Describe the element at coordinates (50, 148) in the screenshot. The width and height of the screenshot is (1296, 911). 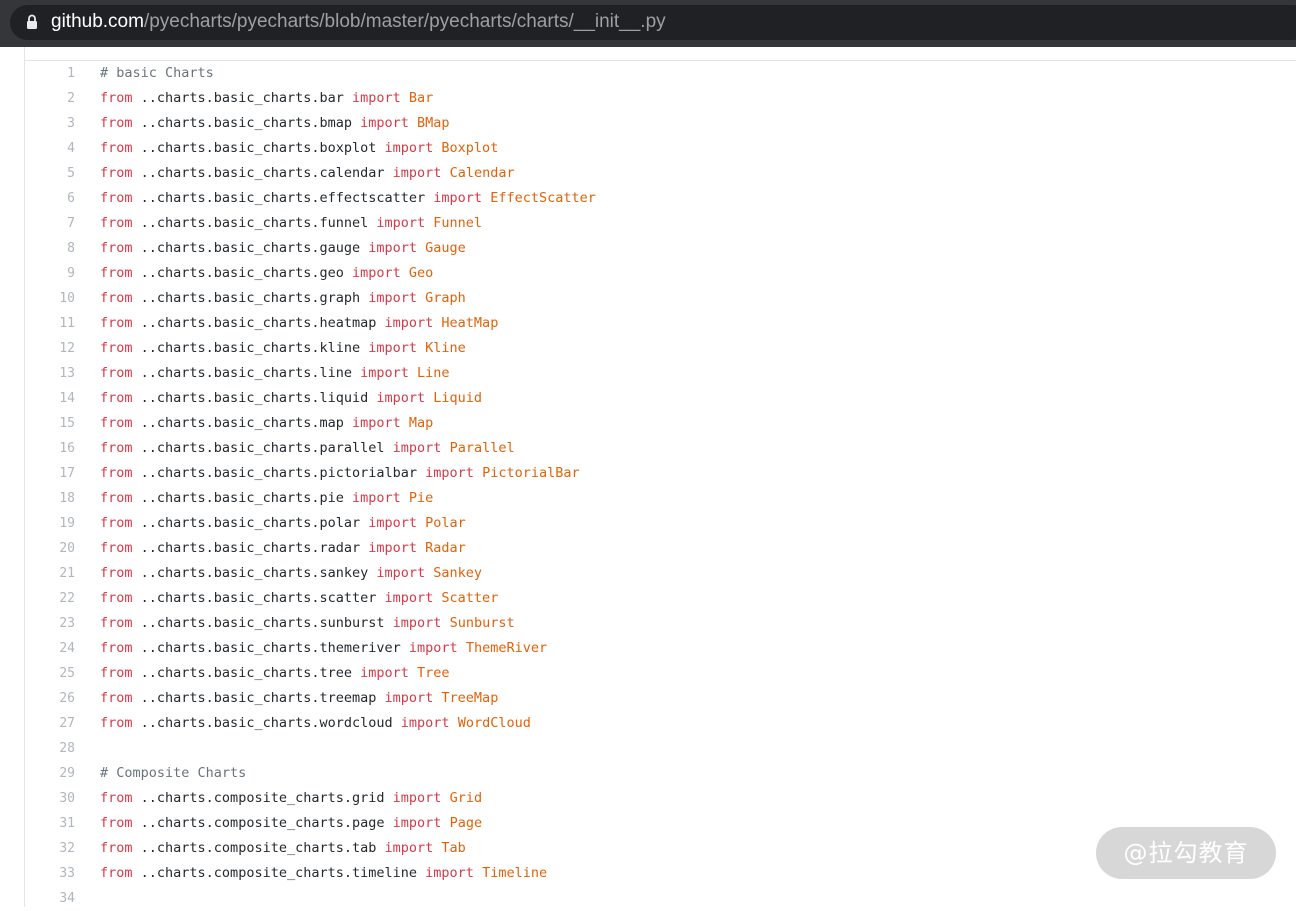
I see `line-number: 4` at that location.